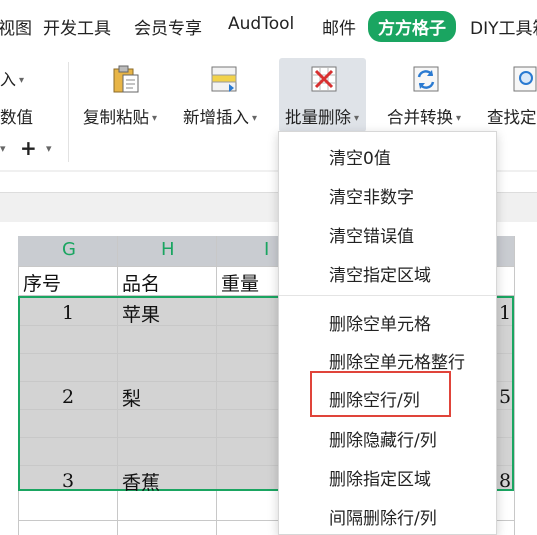 The height and width of the screenshot is (535, 537). I want to click on ribbon-button-find-locate: 查找定位, so click(512, 116).